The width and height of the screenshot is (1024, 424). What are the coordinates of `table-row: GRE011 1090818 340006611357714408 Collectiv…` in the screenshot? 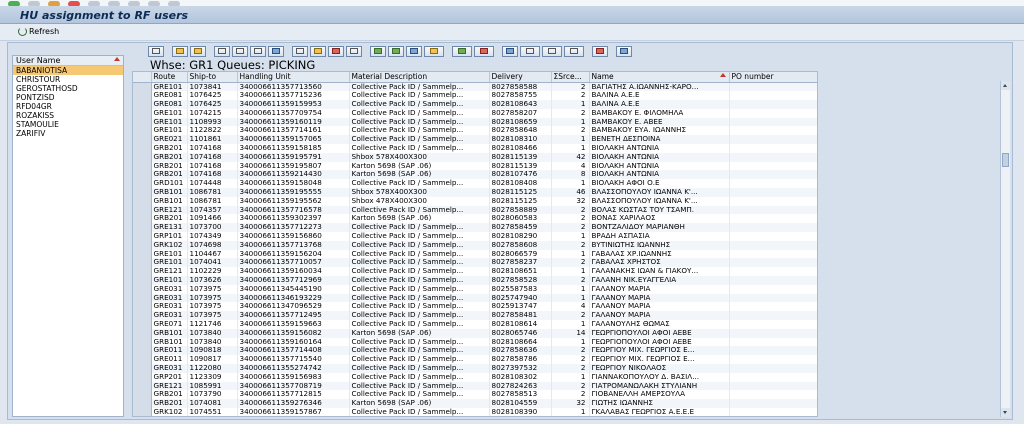 It's located at (475, 351).